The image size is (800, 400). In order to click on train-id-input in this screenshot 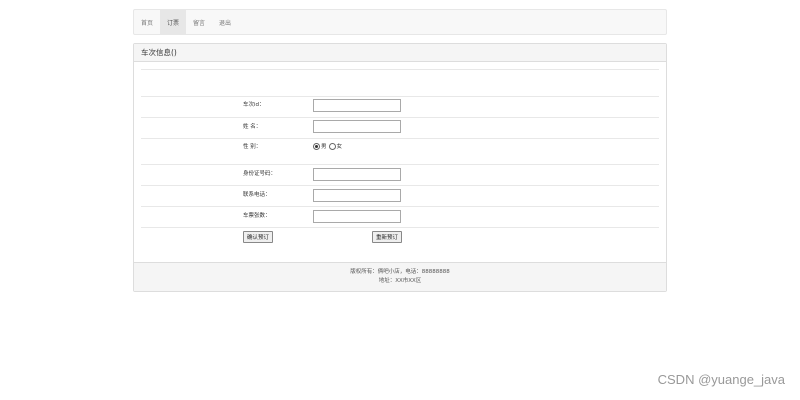, I will do `click(357, 105)`.